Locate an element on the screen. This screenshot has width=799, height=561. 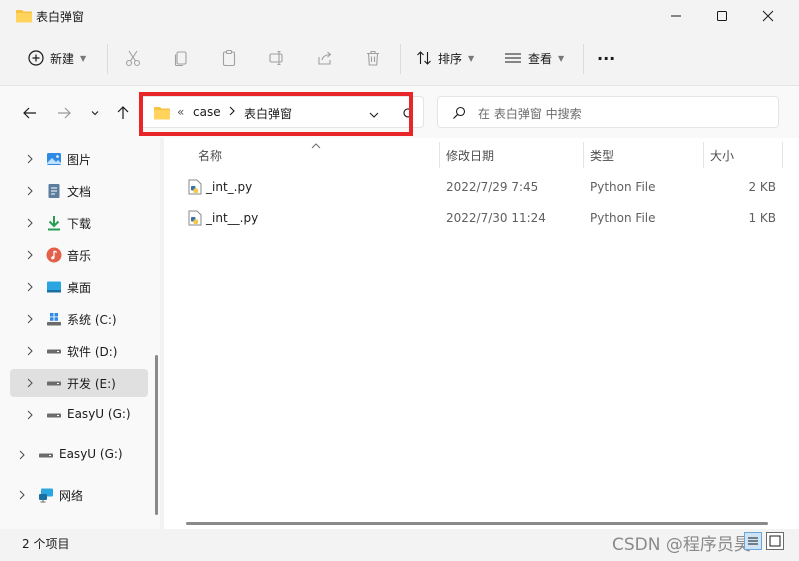
downloads-icon is located at coordinates (54, 223).